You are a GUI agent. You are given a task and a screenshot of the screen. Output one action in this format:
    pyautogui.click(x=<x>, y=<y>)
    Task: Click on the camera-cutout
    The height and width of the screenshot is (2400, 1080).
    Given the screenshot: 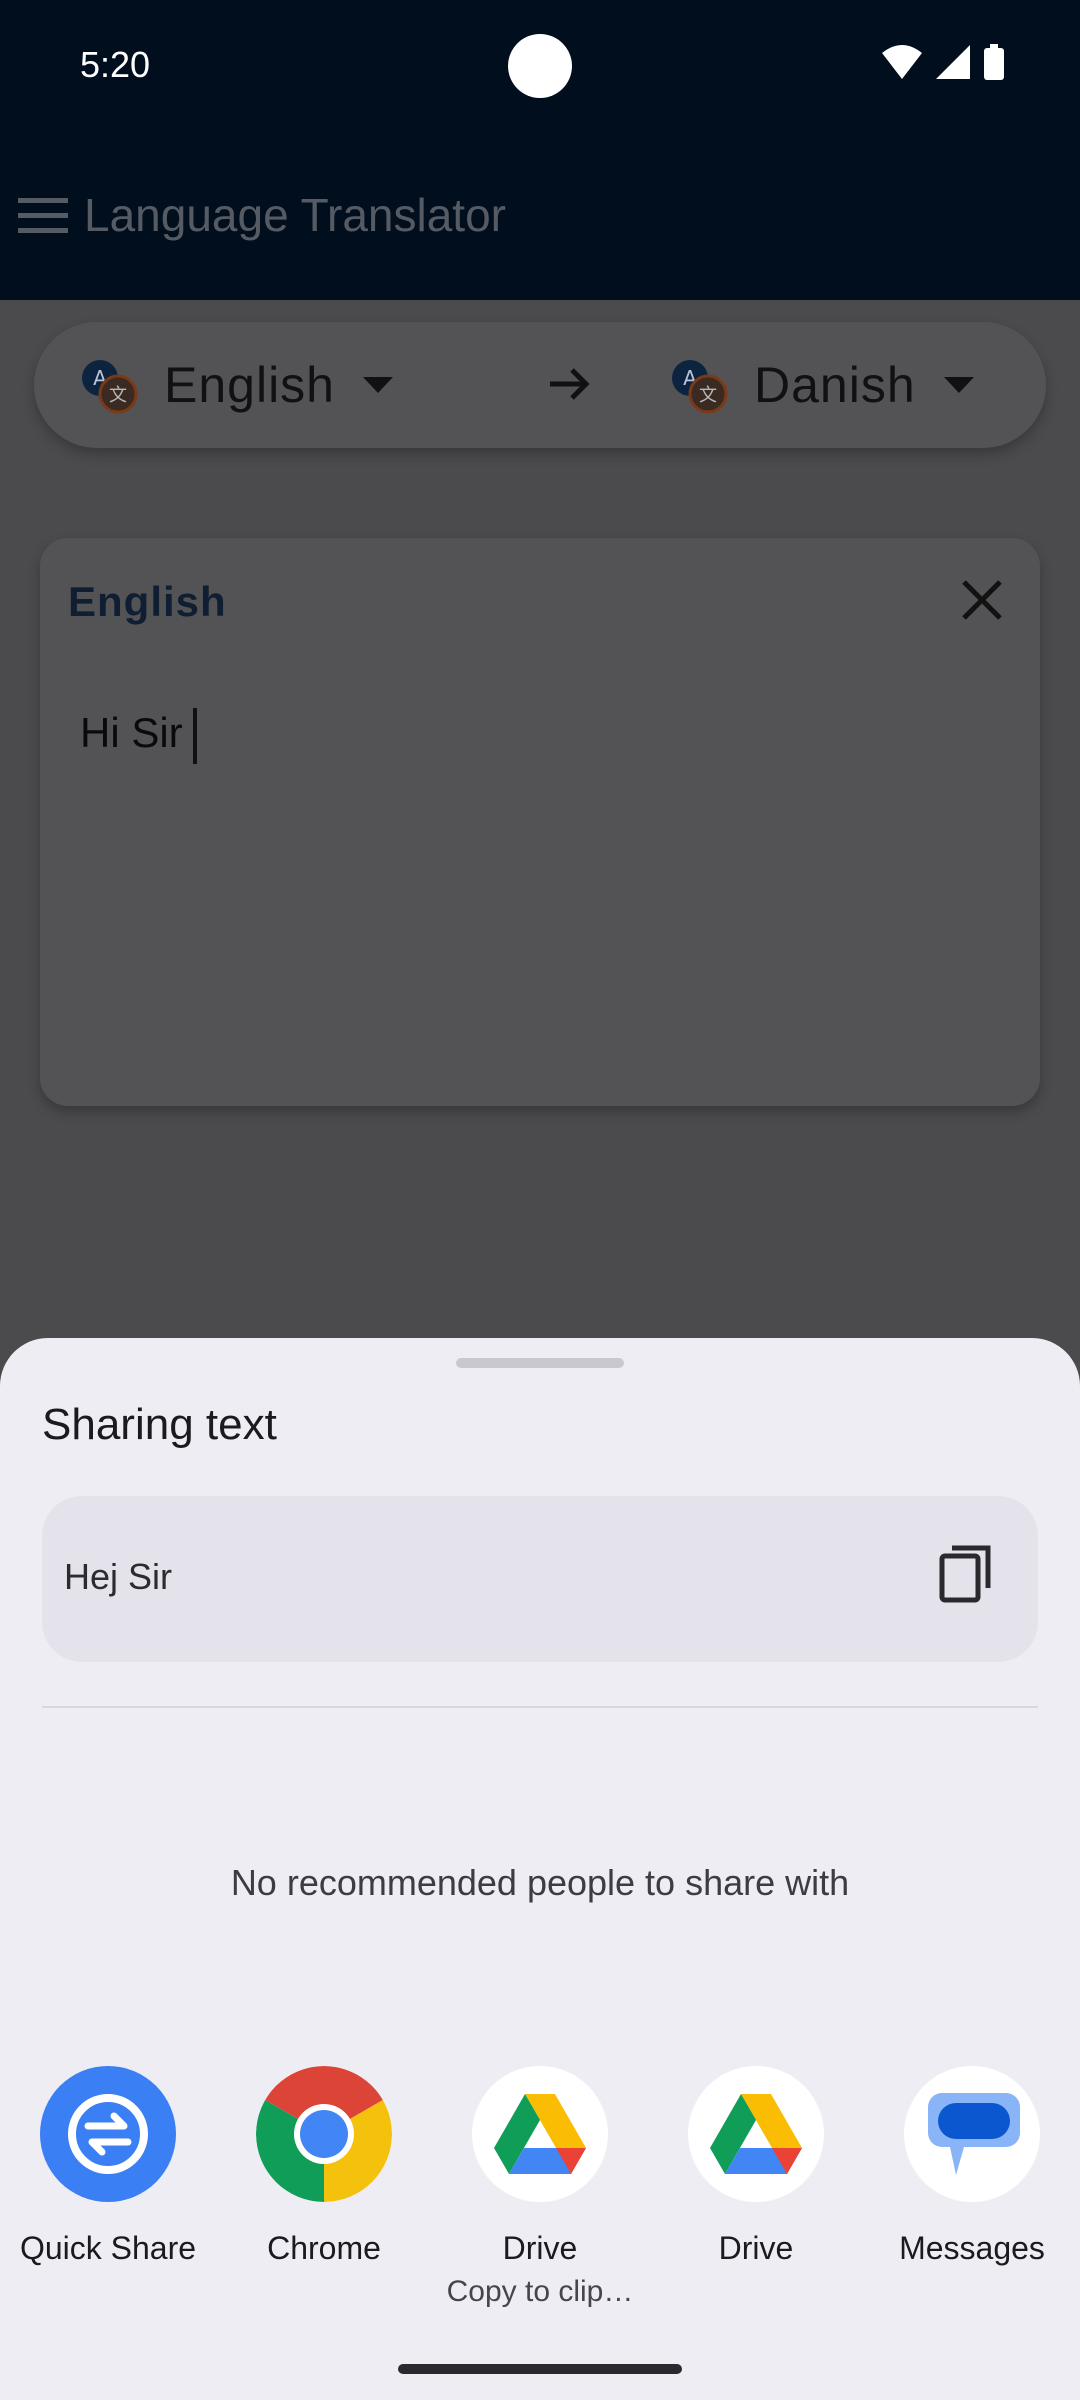 What is the action you would take?
    pyautogui.click(x=540, y=66)
    